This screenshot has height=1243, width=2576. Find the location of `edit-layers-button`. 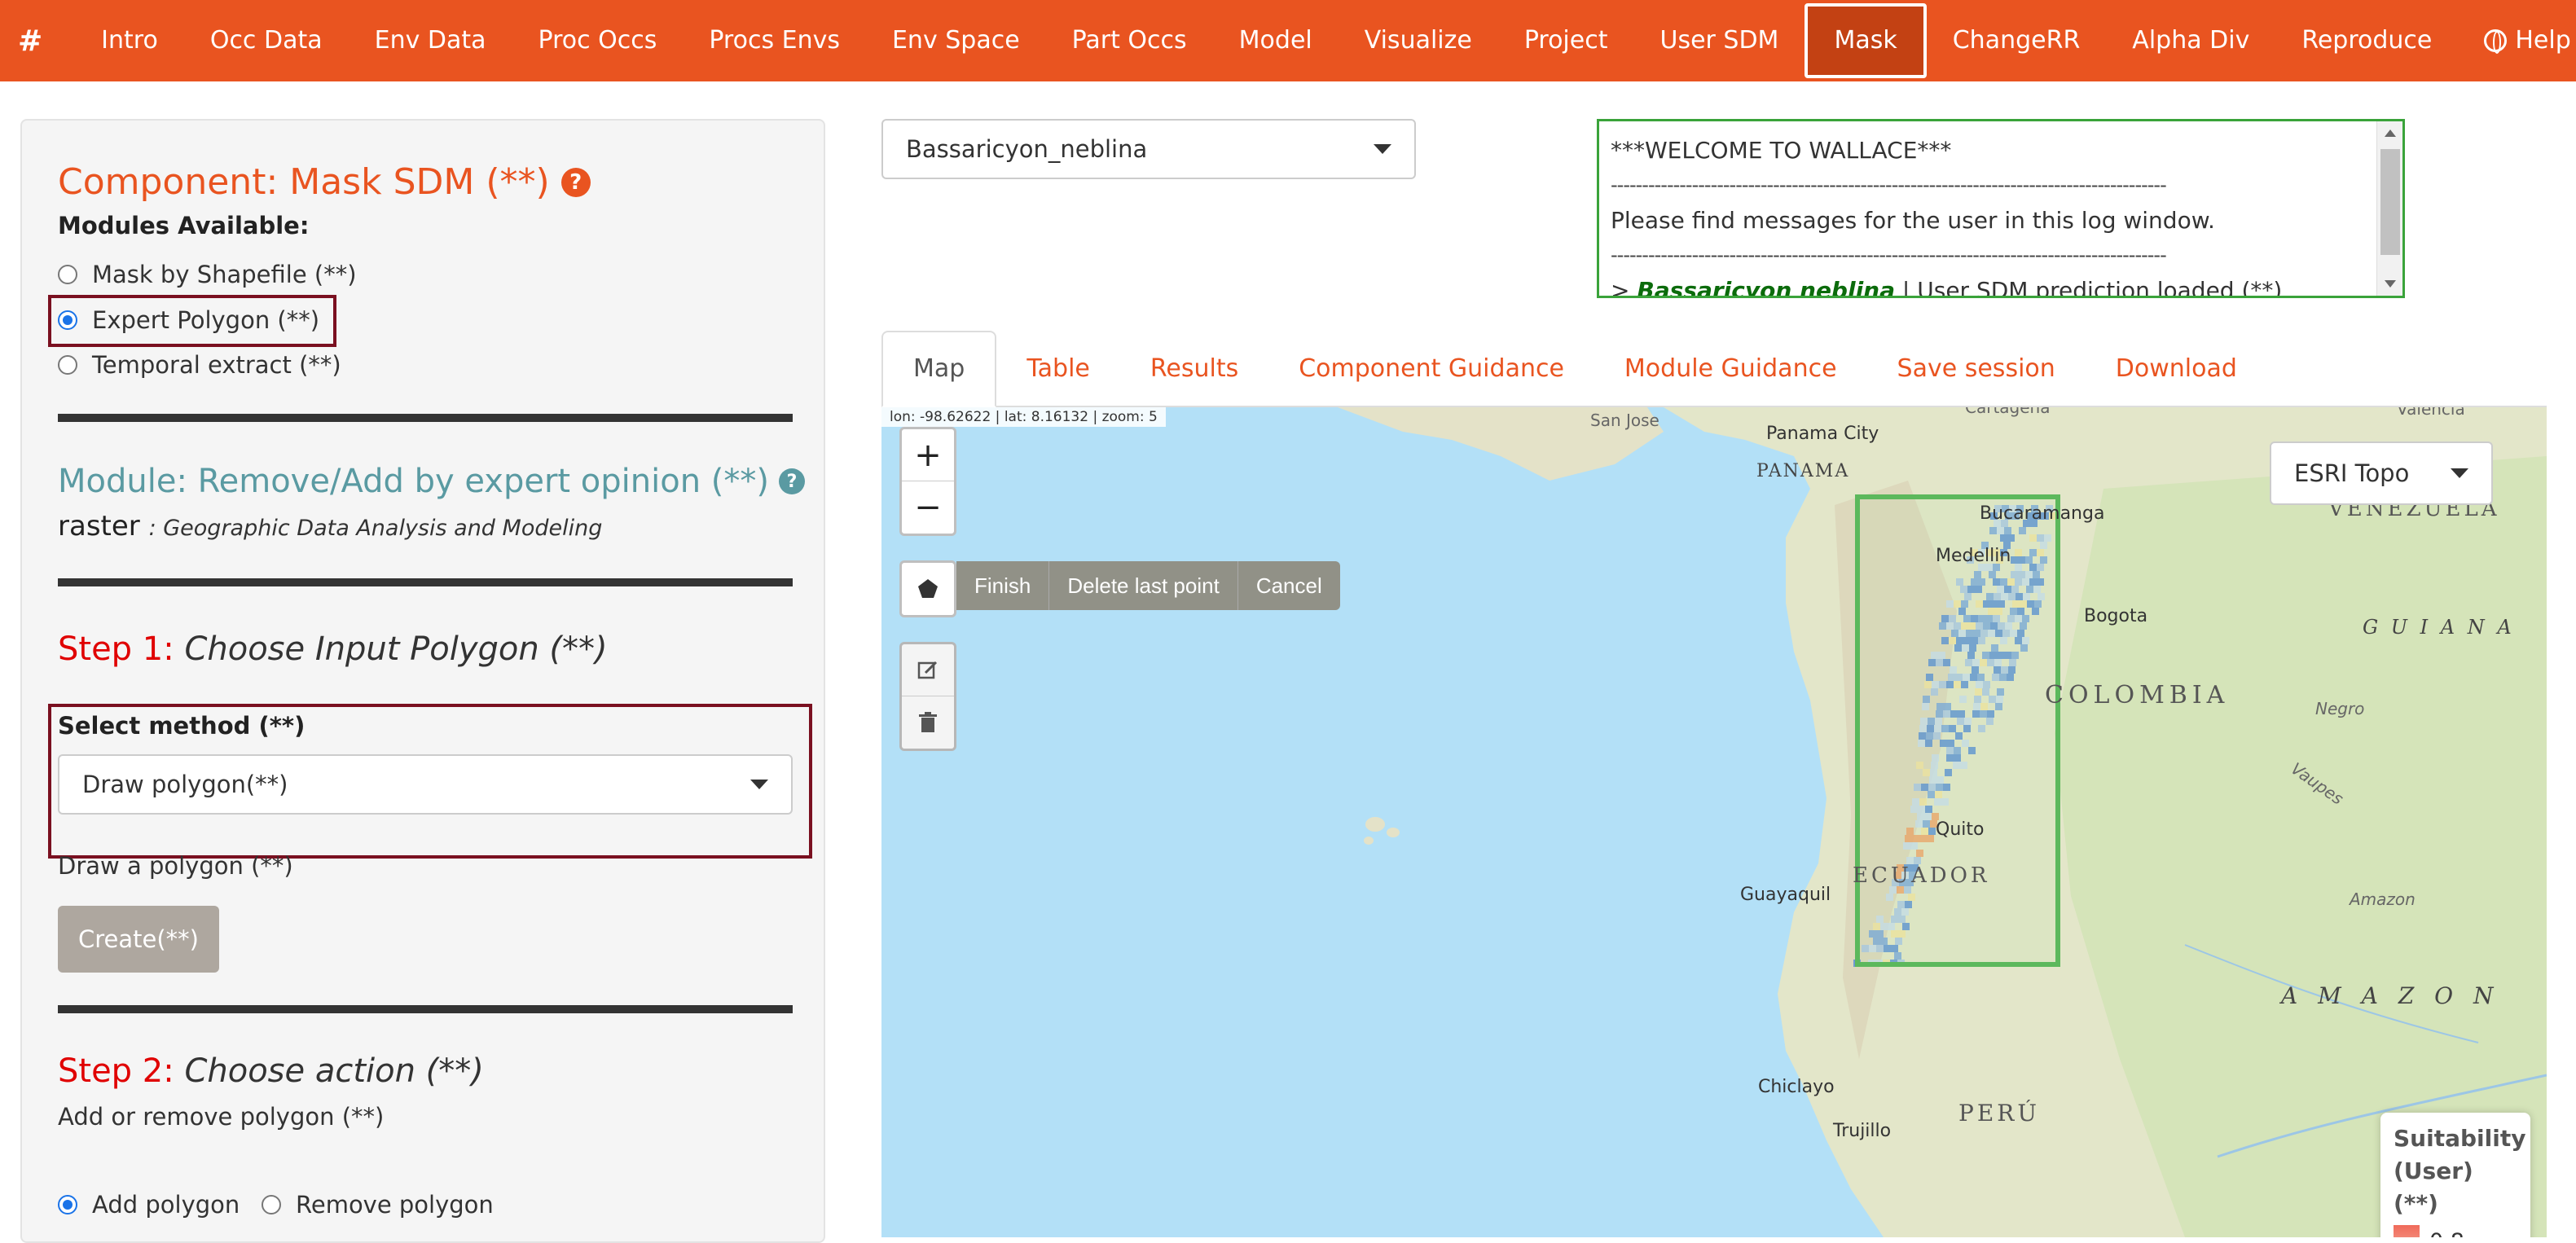

edit-layers-button is located at coordinates (928, 670).